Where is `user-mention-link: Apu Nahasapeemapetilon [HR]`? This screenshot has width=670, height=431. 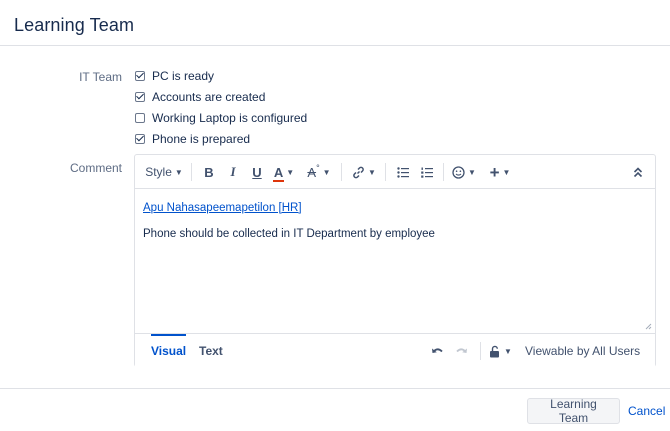 user-mention-link: Apu Nahasapeemapetilon [HR] is located at coordinates (222, 208).